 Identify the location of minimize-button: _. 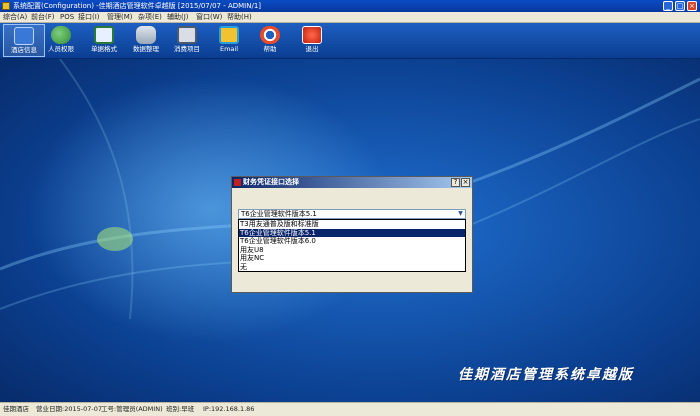
(668, 6).